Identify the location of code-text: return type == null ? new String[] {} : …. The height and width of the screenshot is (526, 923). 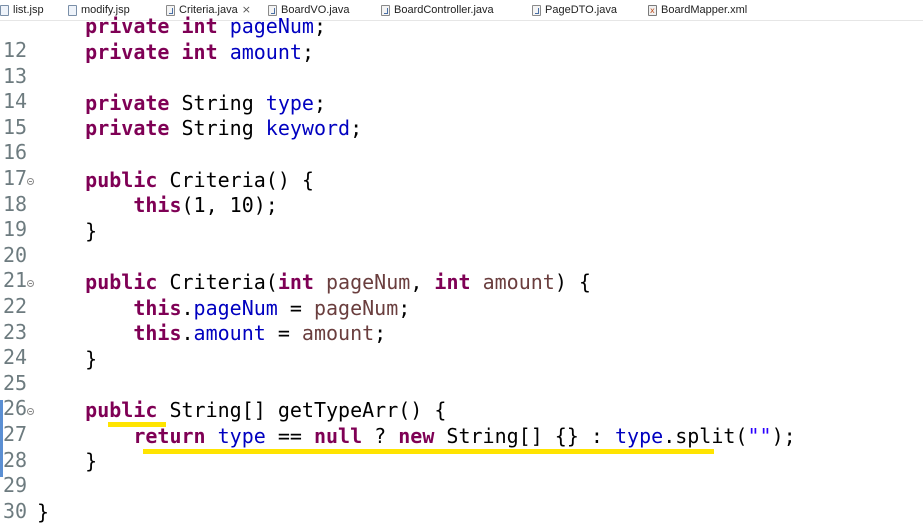
(464, 435).